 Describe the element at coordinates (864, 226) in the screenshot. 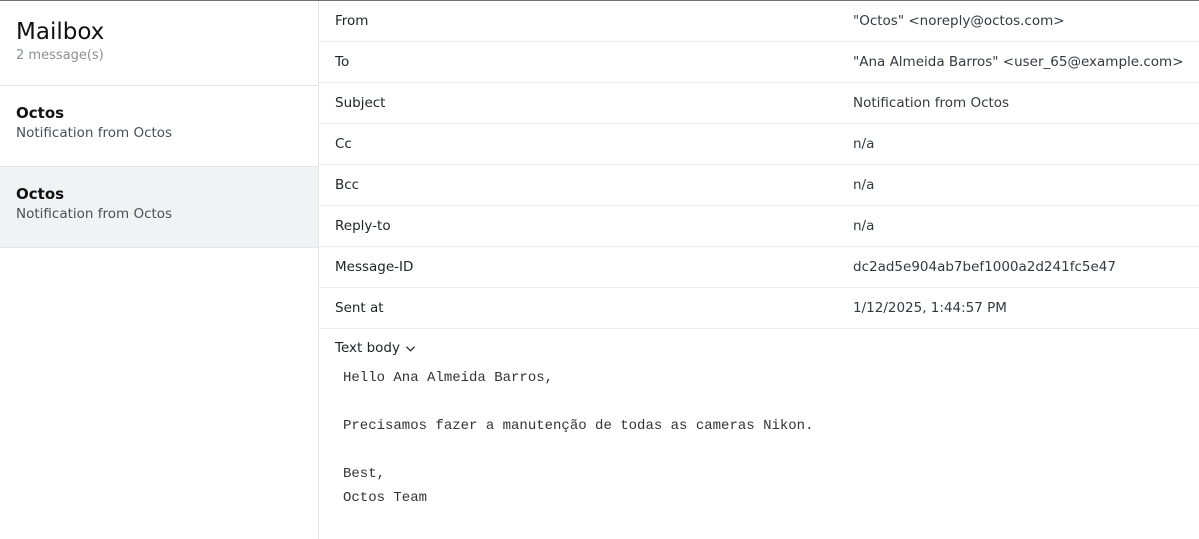

I see `header-value-reply-to: n/a` at that location.